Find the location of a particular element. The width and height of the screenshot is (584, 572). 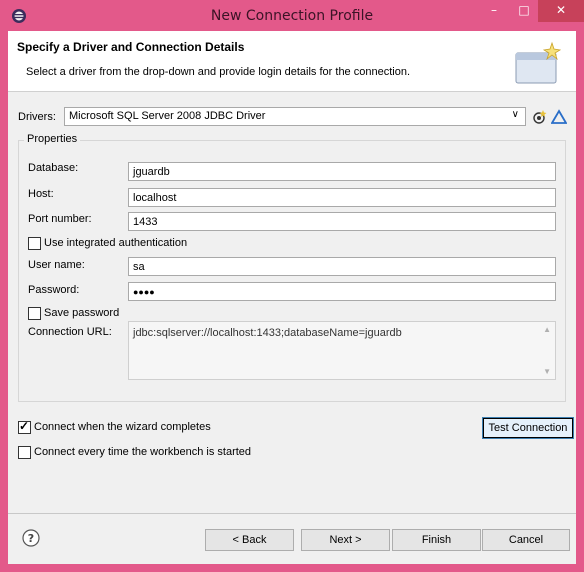

properties-legend: Properties is located at coordinates (52, 139).